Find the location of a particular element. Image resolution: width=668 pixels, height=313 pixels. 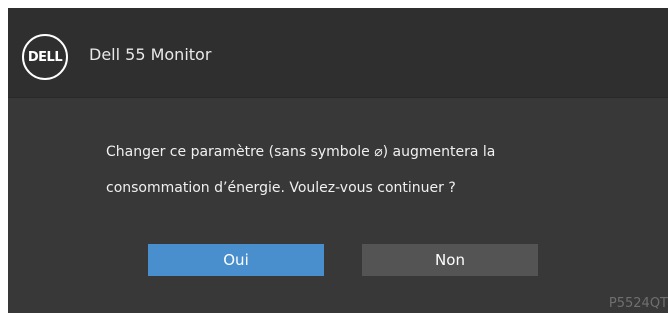

monitor-title: Dell 55 Monitor is located at coordinates (150, 54).